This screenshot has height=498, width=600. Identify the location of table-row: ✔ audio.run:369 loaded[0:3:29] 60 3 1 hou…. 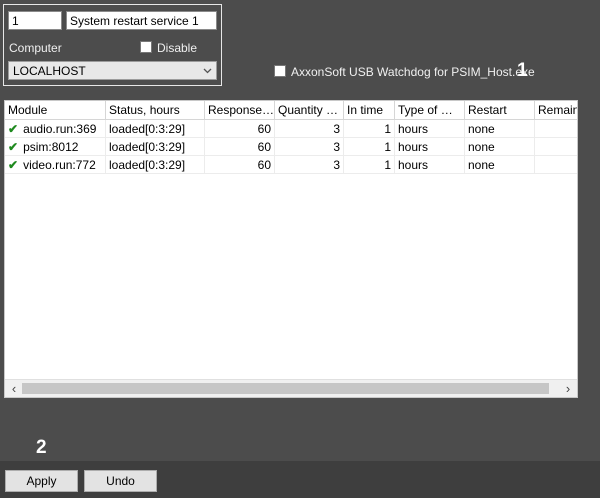
(291, 129).